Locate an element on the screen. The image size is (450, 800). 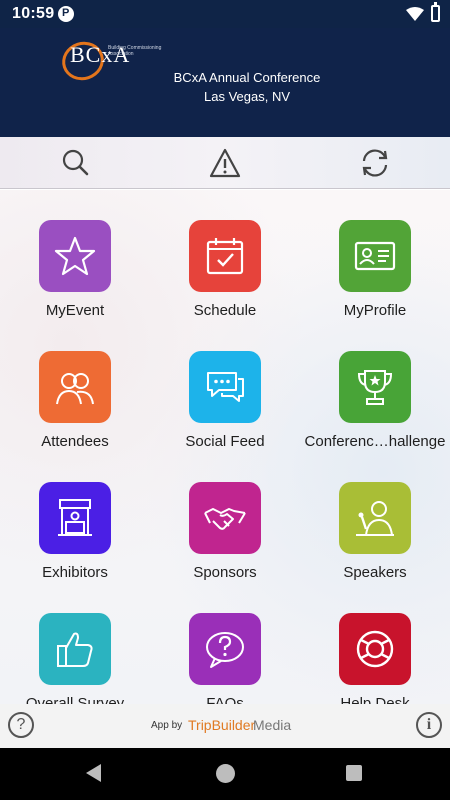
tile-speakers: Speakers is located at coordinates (375, 517).